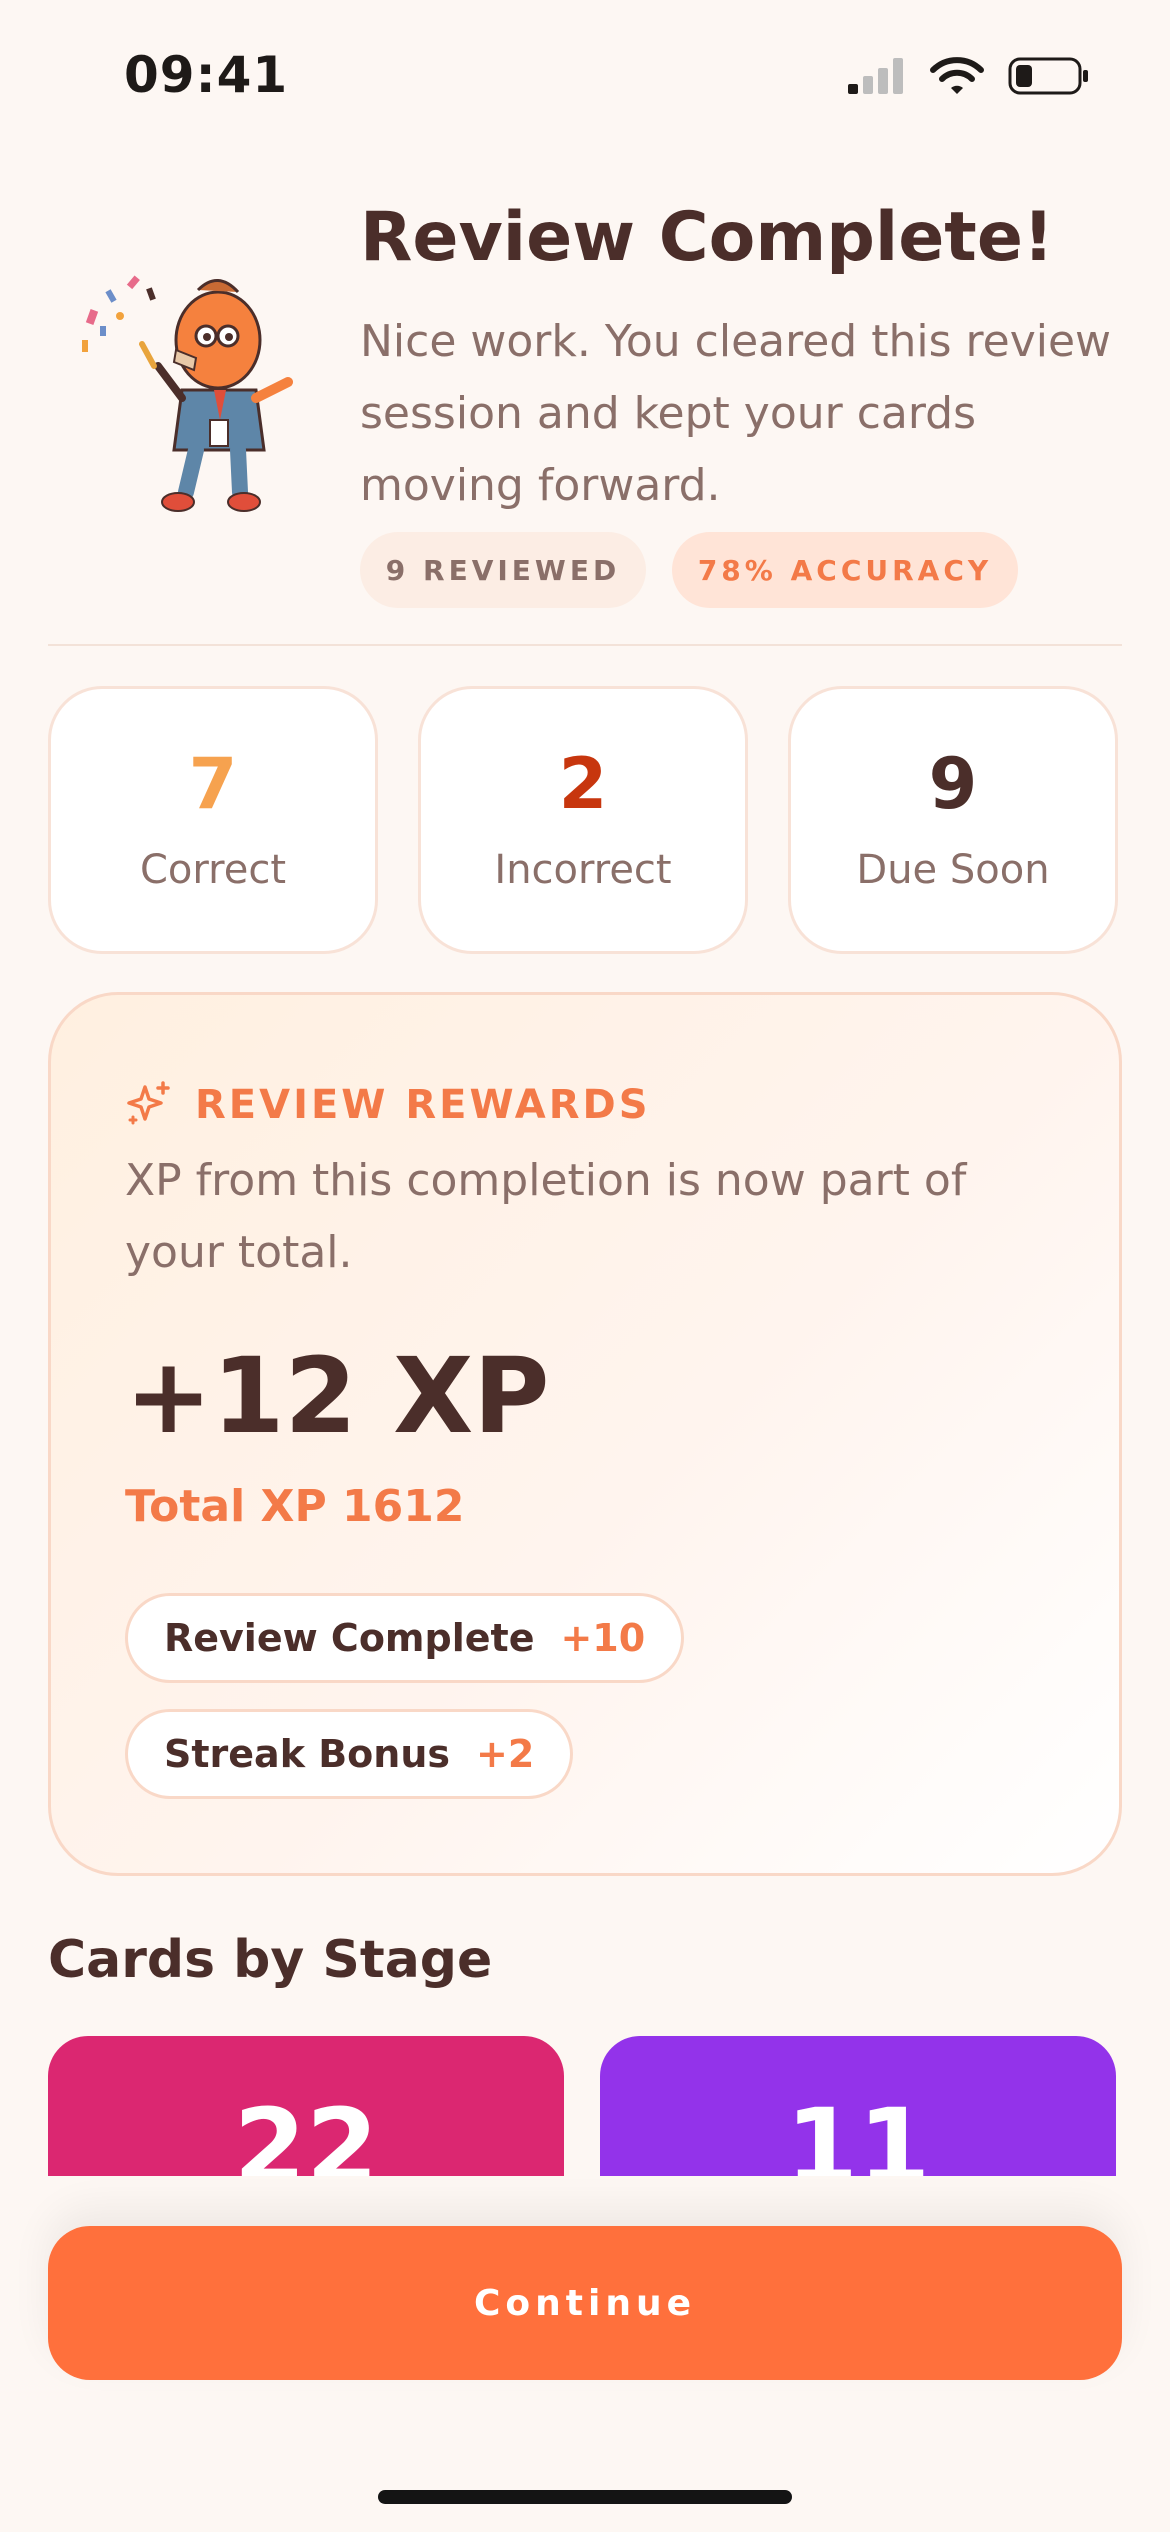  Describe the element at coordinates (957, 78) in the screenshot. I see `wifi-icon` at that location.